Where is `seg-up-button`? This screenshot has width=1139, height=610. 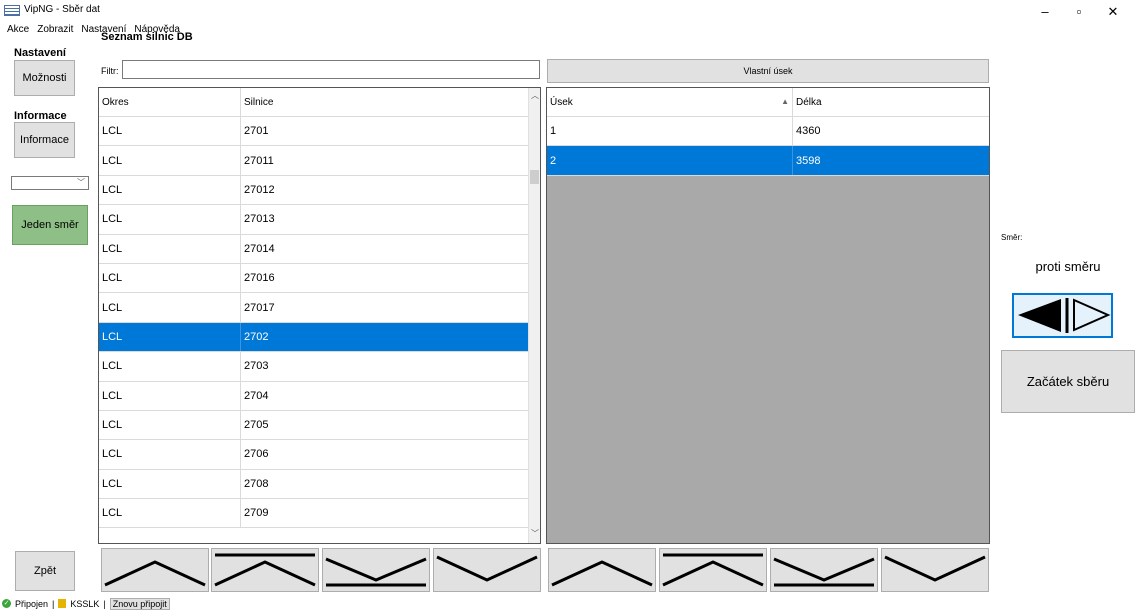 seg-up-button is located at coordinates (602, 570).